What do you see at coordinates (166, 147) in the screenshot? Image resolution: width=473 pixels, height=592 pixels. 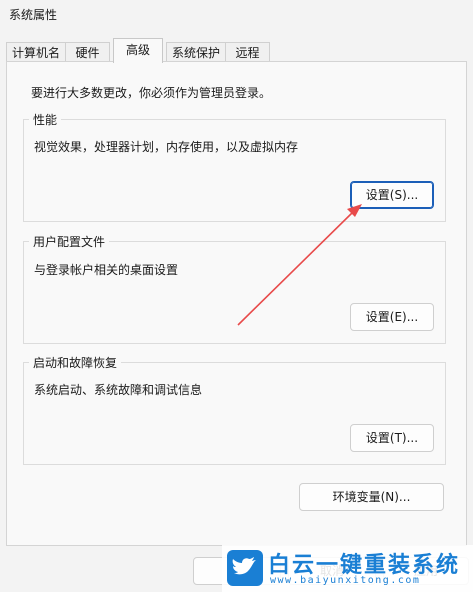 I see `performance-description: 视觉效果，处理器计划，内存使用，以及虚拟内存` at bounding box center [166, 147].